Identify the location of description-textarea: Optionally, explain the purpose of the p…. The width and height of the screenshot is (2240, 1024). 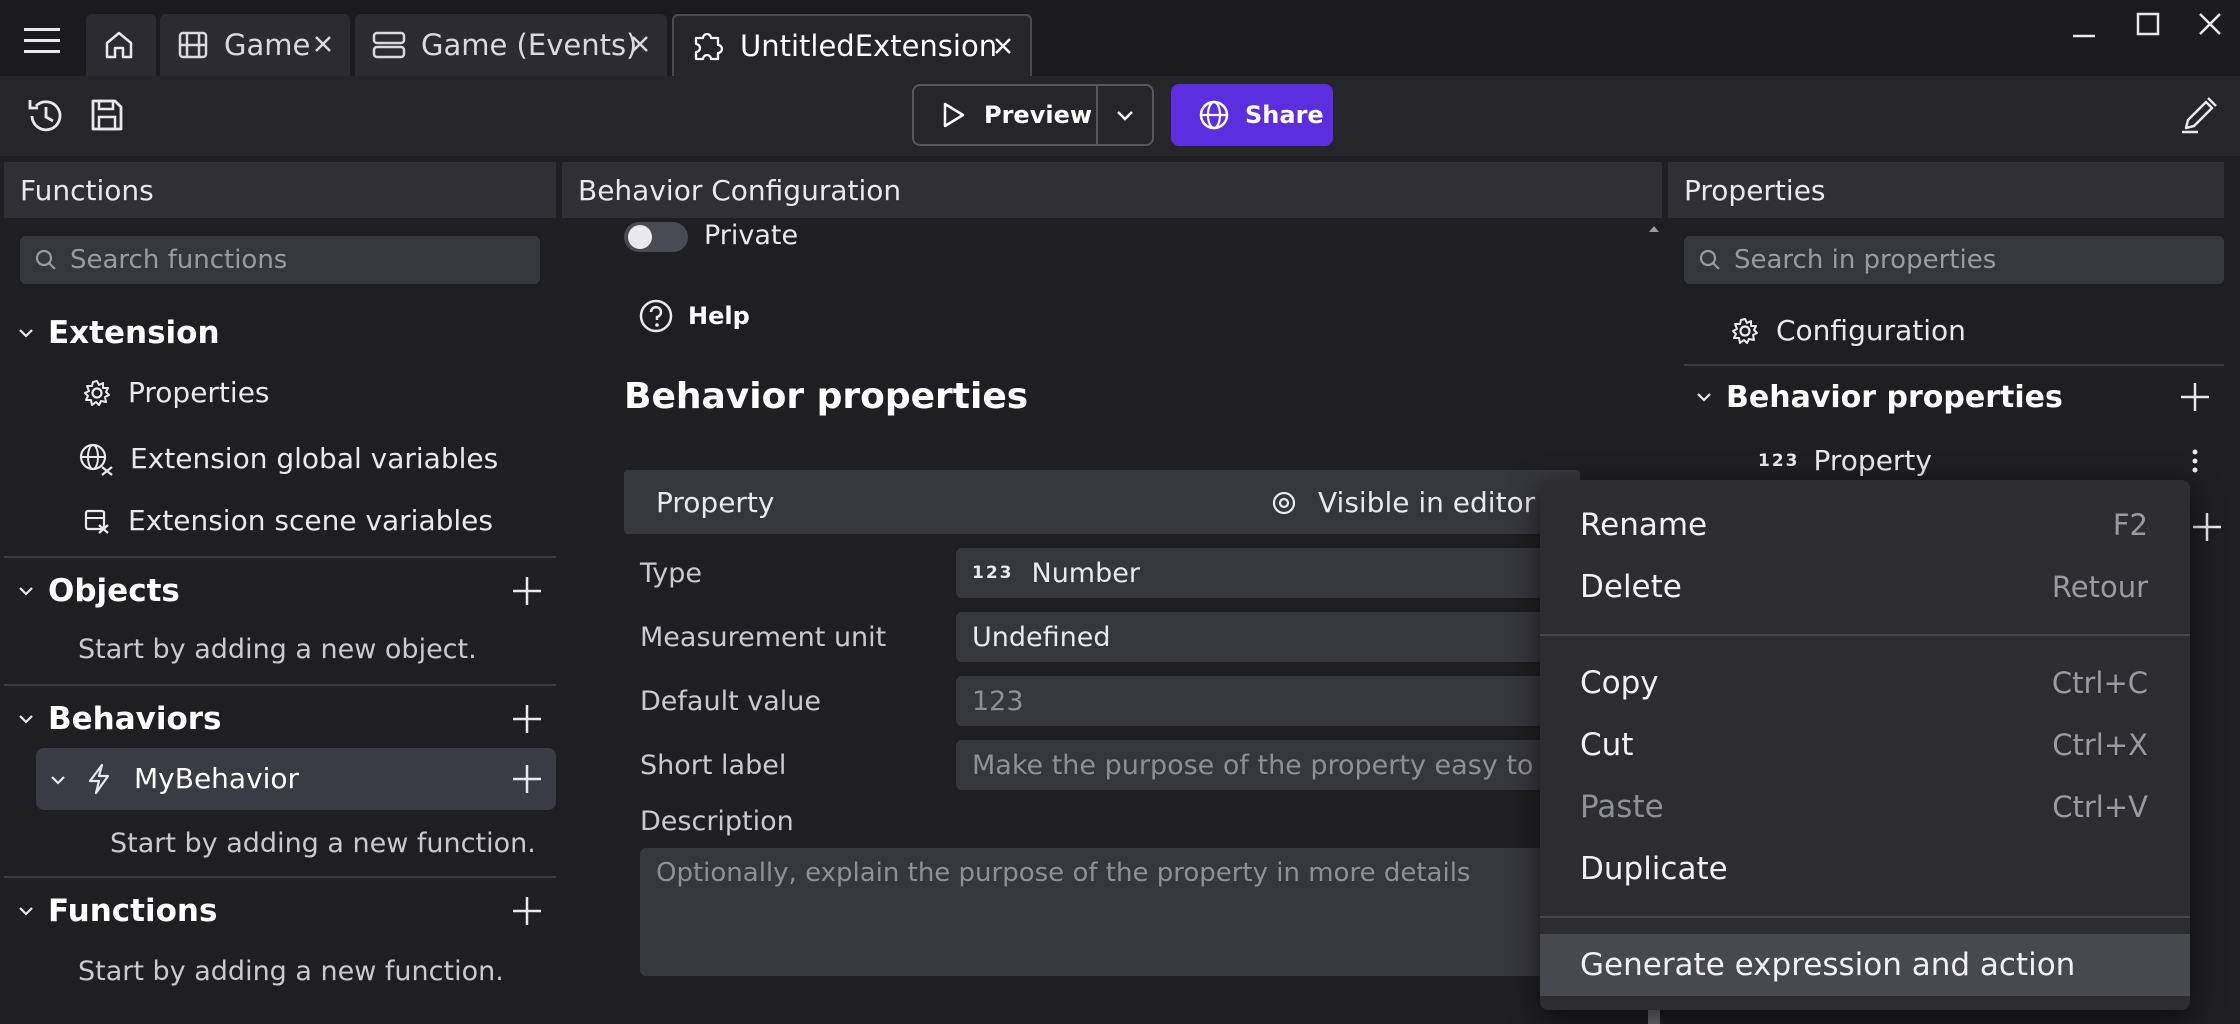
(1098, 912).